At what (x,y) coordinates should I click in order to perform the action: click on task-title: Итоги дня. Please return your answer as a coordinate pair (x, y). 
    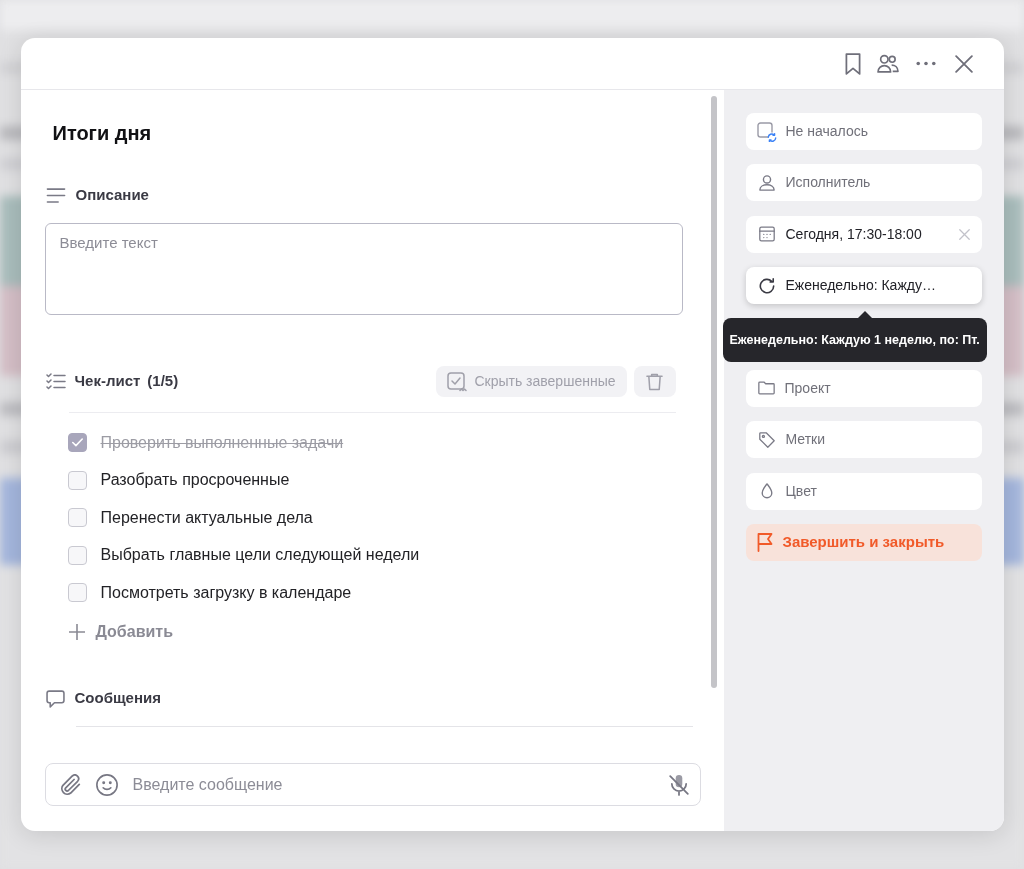
    Looking at the image, I should click on (102, 133).